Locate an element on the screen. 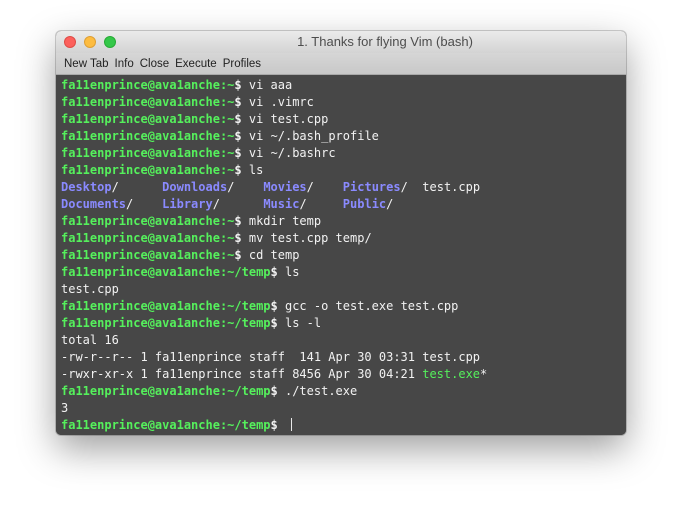 The height and width of the screenshot is (516, 682). directory-entry: Documents is located at coordinates (94, 204).